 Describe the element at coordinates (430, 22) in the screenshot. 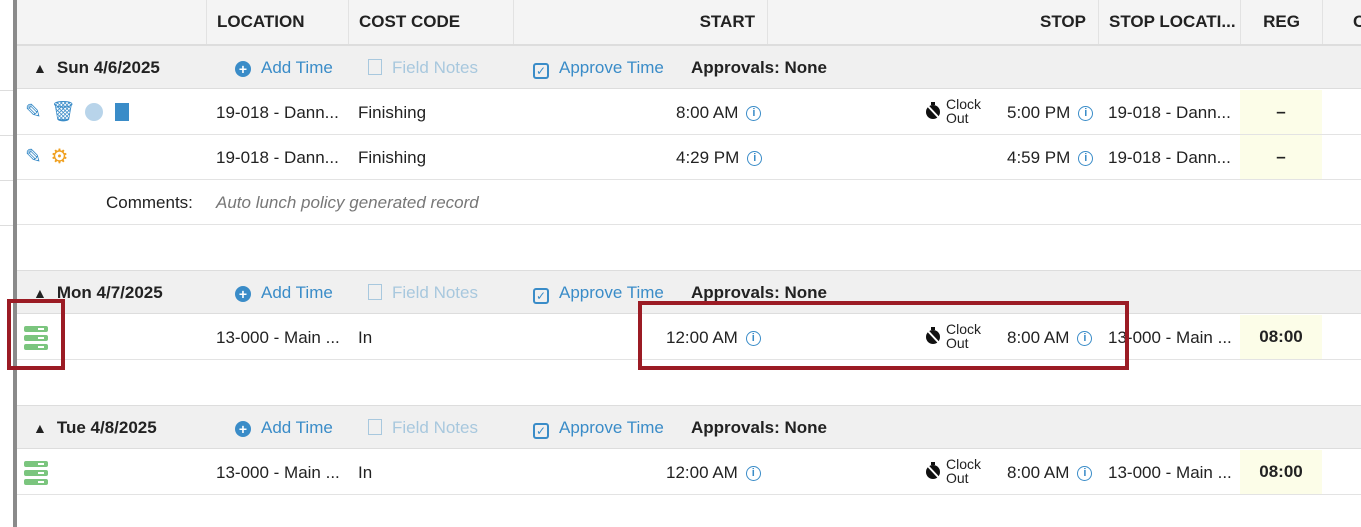

I see `col-cost-code: COST CODE` at that location.